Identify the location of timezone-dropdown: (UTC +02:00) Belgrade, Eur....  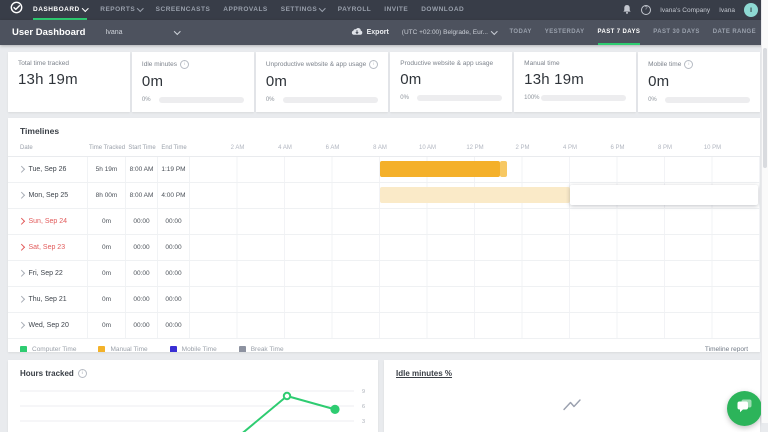
(450, 32).